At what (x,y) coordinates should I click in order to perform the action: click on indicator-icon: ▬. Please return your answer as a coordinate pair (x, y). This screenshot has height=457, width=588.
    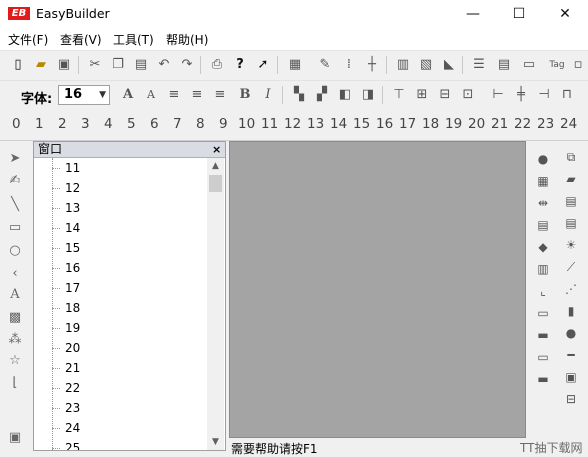
    Looking at the image, I should click on (543, 335).